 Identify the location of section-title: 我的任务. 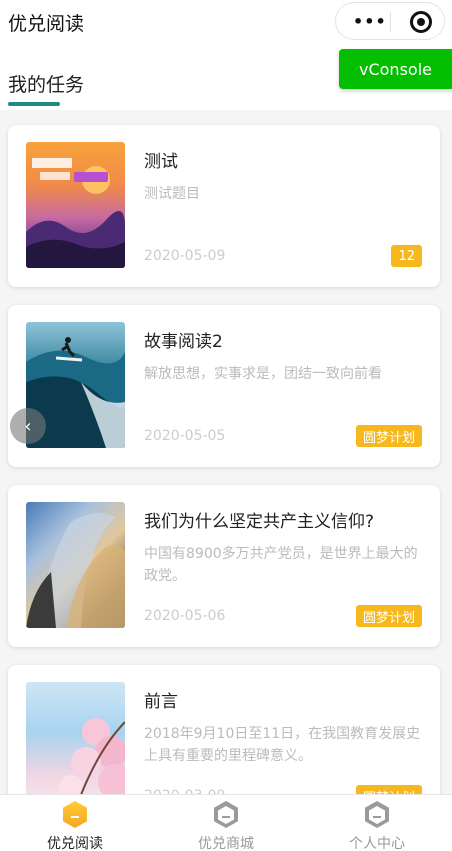
(46, 85).